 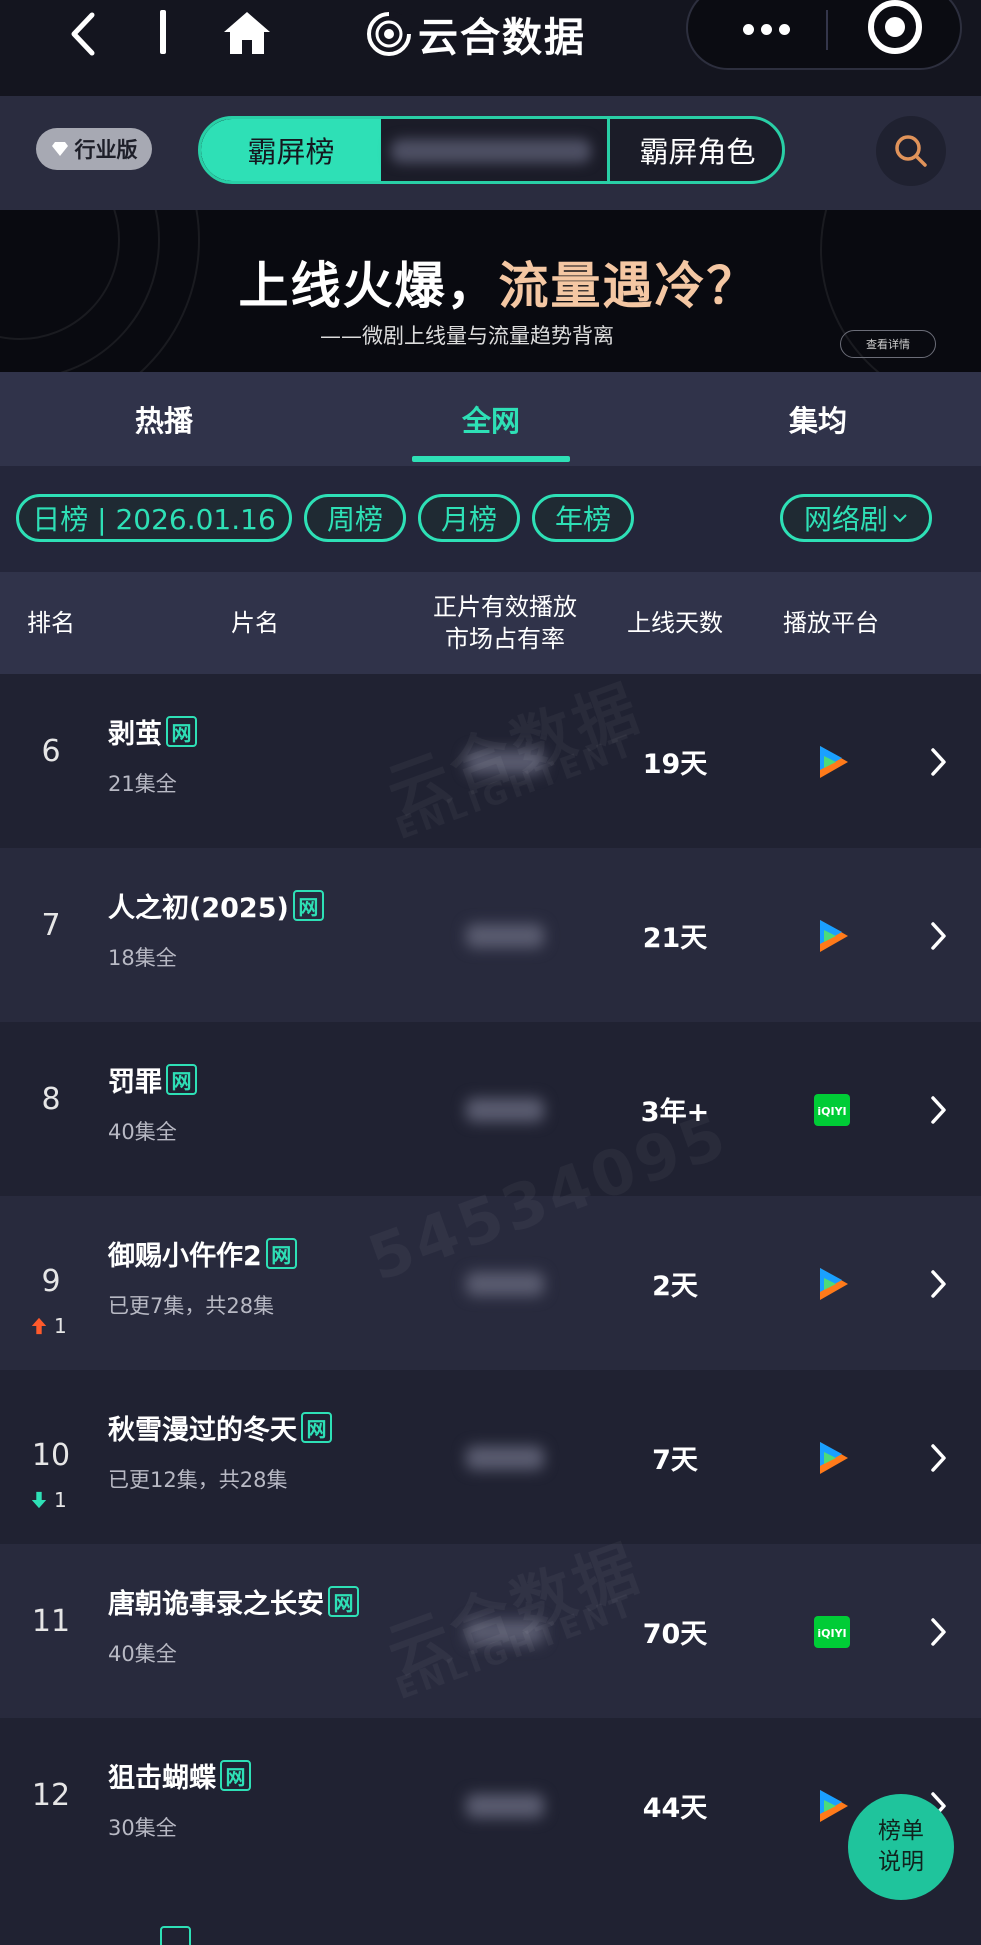 I want to click on column-header-share-line1: 正片有效播放, so click(x=505, y=607).